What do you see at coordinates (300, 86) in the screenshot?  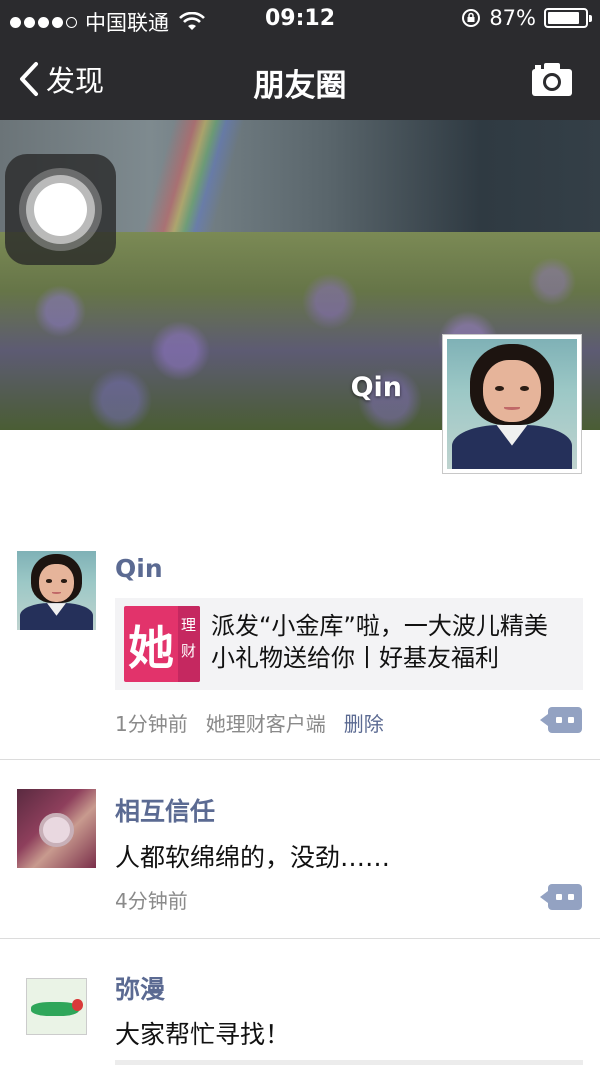 I see `page-title: 朋友圈` at bounding box center [300, 86].